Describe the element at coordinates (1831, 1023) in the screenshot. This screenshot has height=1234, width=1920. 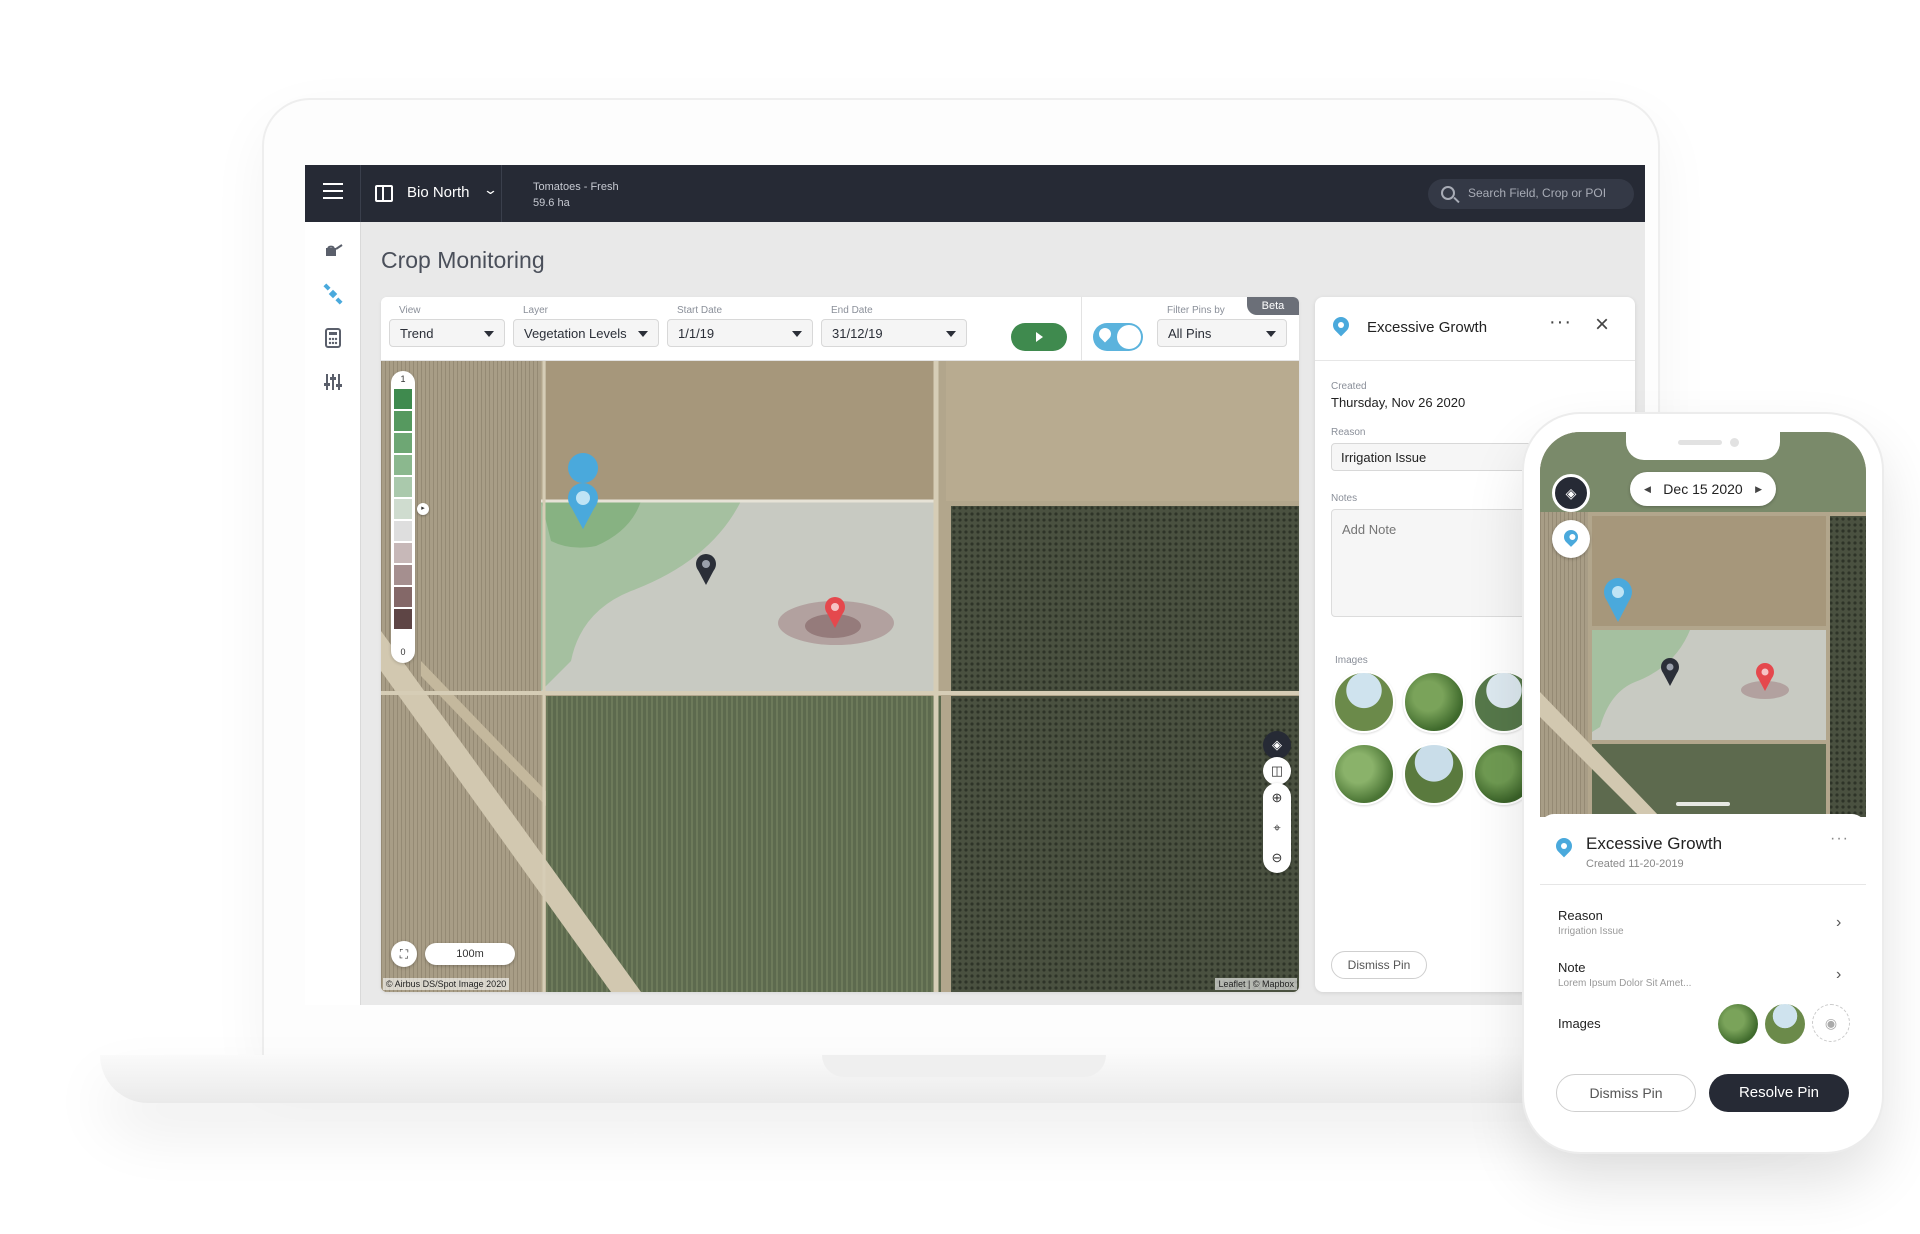
I see `camera-icon: ◉` at that location.